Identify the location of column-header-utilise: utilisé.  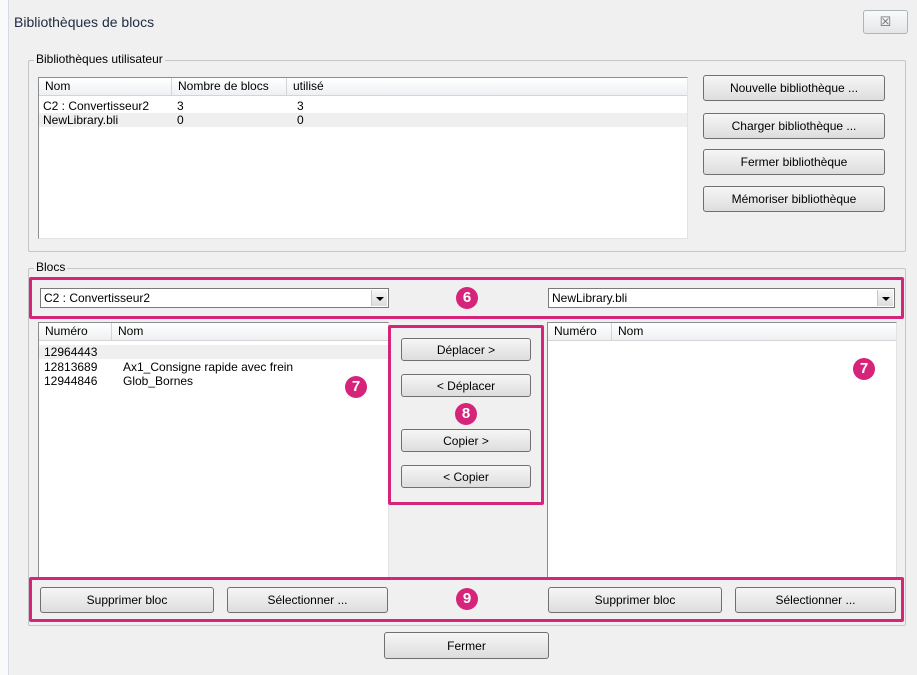
(487, 86).